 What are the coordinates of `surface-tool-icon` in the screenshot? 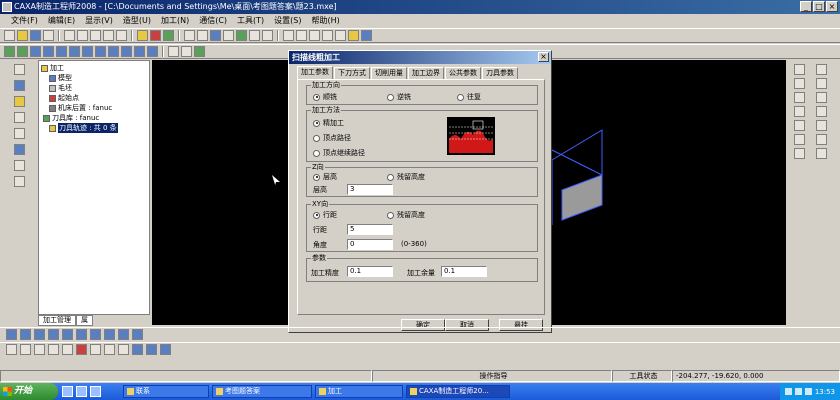 It's located at (202, 35).